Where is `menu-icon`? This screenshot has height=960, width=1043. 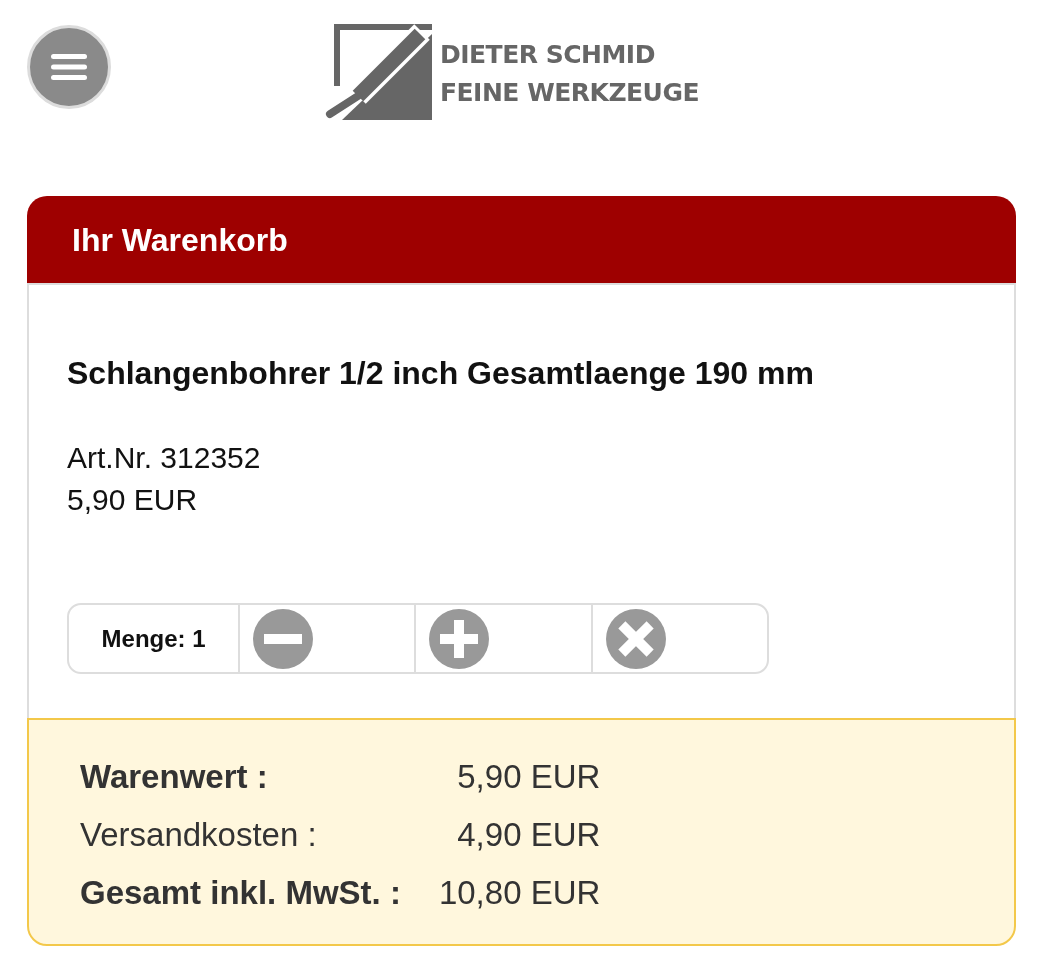 menu-icon is located at coordinates (69, 67).